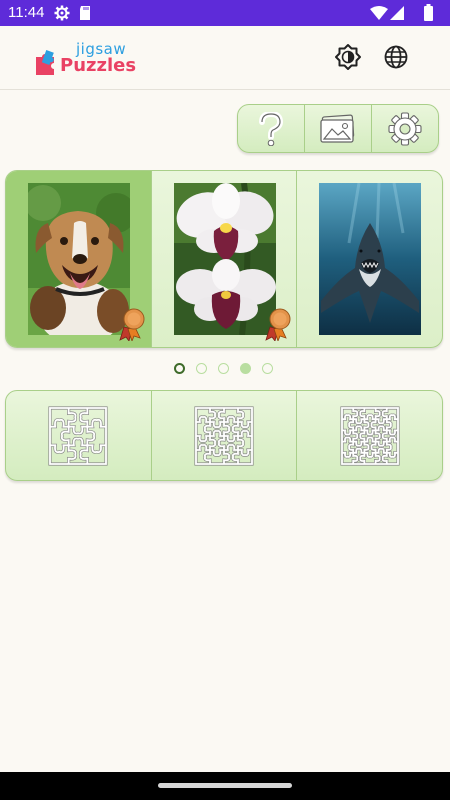 This screenshot has height=800, width=450. I want to click on puzzle-card-orchid, so click(225, 259).